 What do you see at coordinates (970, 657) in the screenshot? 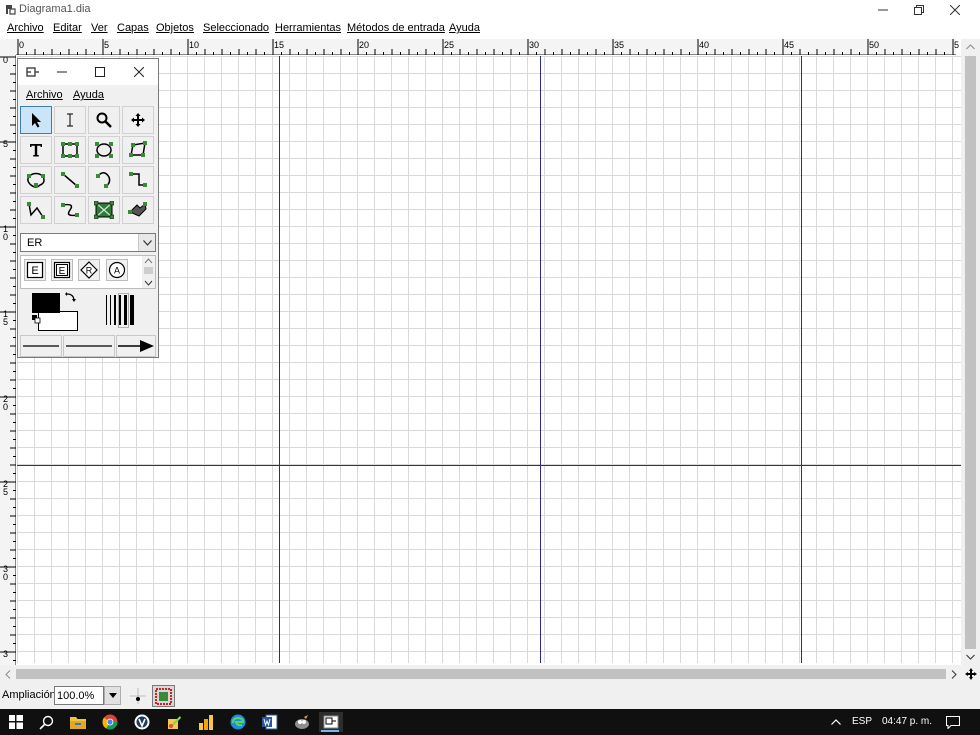
I see `scroll-down-button` at bounding box center [970, 657].